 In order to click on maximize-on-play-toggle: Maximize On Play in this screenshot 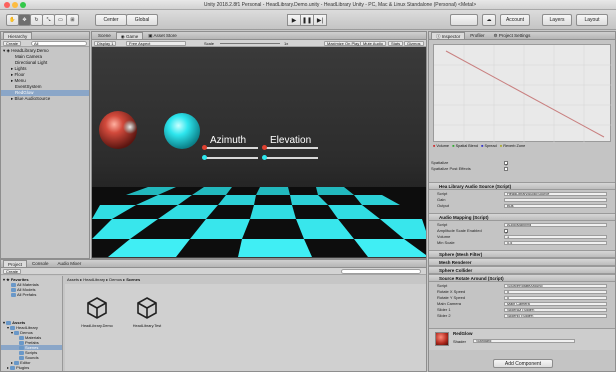, I will do `click(343, 43)`.